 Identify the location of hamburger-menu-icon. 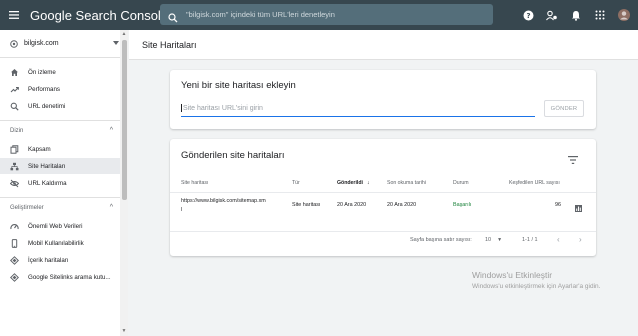
(14, 15).